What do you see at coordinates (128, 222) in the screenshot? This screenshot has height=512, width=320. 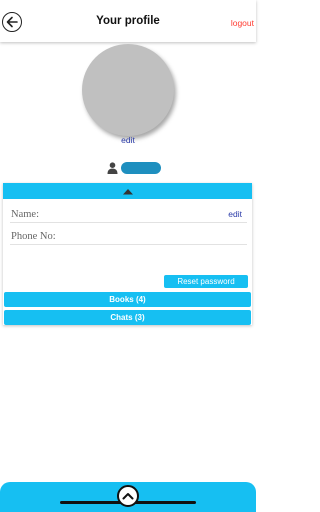 I see `name-field-underline` at bounding box center [128, 222].